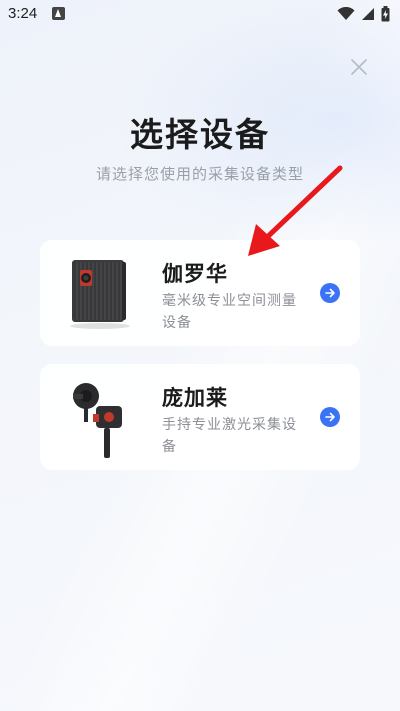  I want to click on wifi-icon, so click(346, 13).